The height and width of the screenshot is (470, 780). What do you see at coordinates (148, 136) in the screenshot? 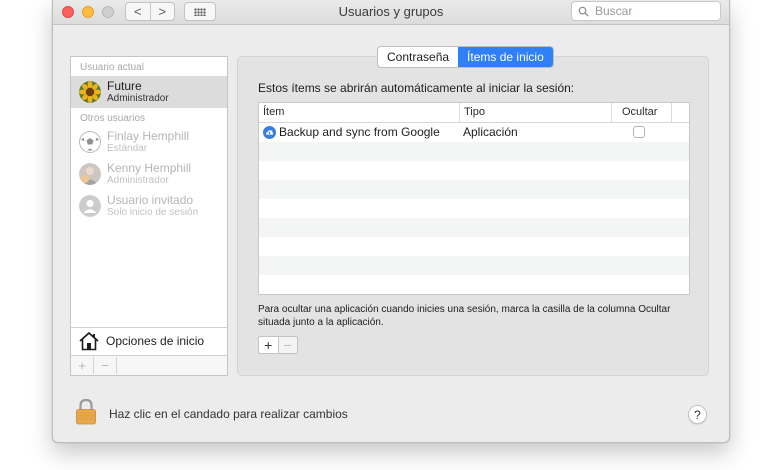
I see `user-name: Finlay Hemphill` at bounding box center [148, 136].